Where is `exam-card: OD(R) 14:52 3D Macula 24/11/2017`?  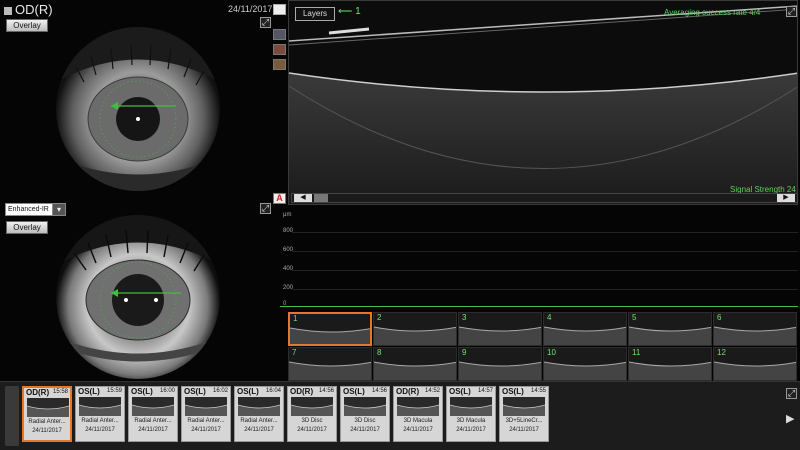
exam-card: OD(R) 14:52 3D Macula 24/11/2017 is located at coordinates (418, 414).